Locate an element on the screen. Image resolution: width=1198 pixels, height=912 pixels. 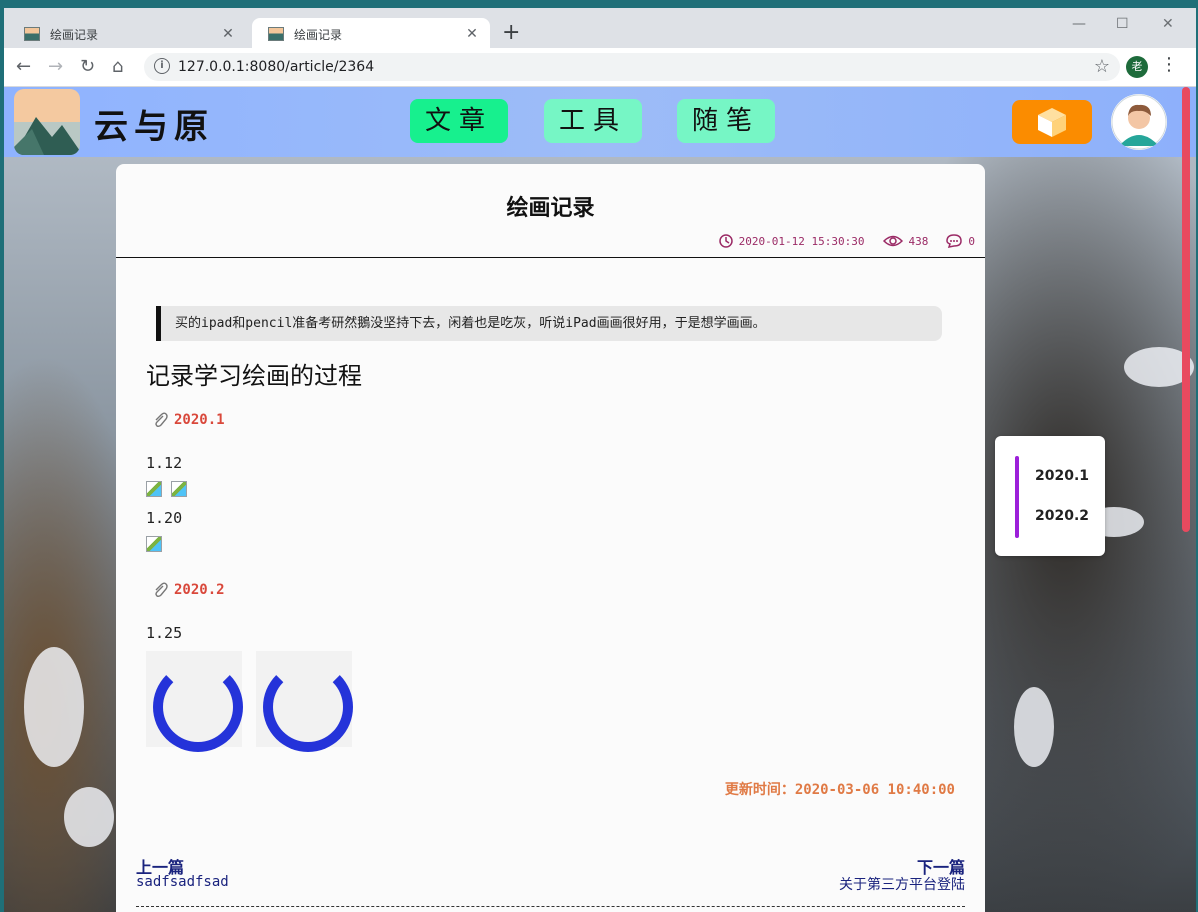
table-of-contents: 2020.1 2020.2 is located at coordinates (1050, 496).